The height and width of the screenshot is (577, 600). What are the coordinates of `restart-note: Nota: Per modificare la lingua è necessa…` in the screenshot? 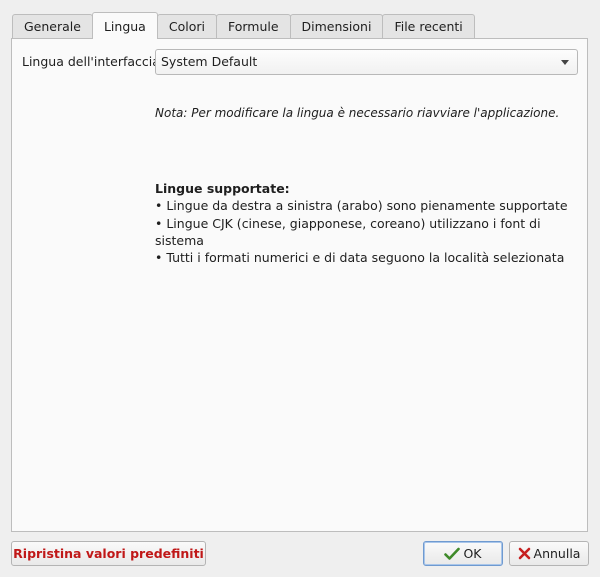 It's located at (357, 113).